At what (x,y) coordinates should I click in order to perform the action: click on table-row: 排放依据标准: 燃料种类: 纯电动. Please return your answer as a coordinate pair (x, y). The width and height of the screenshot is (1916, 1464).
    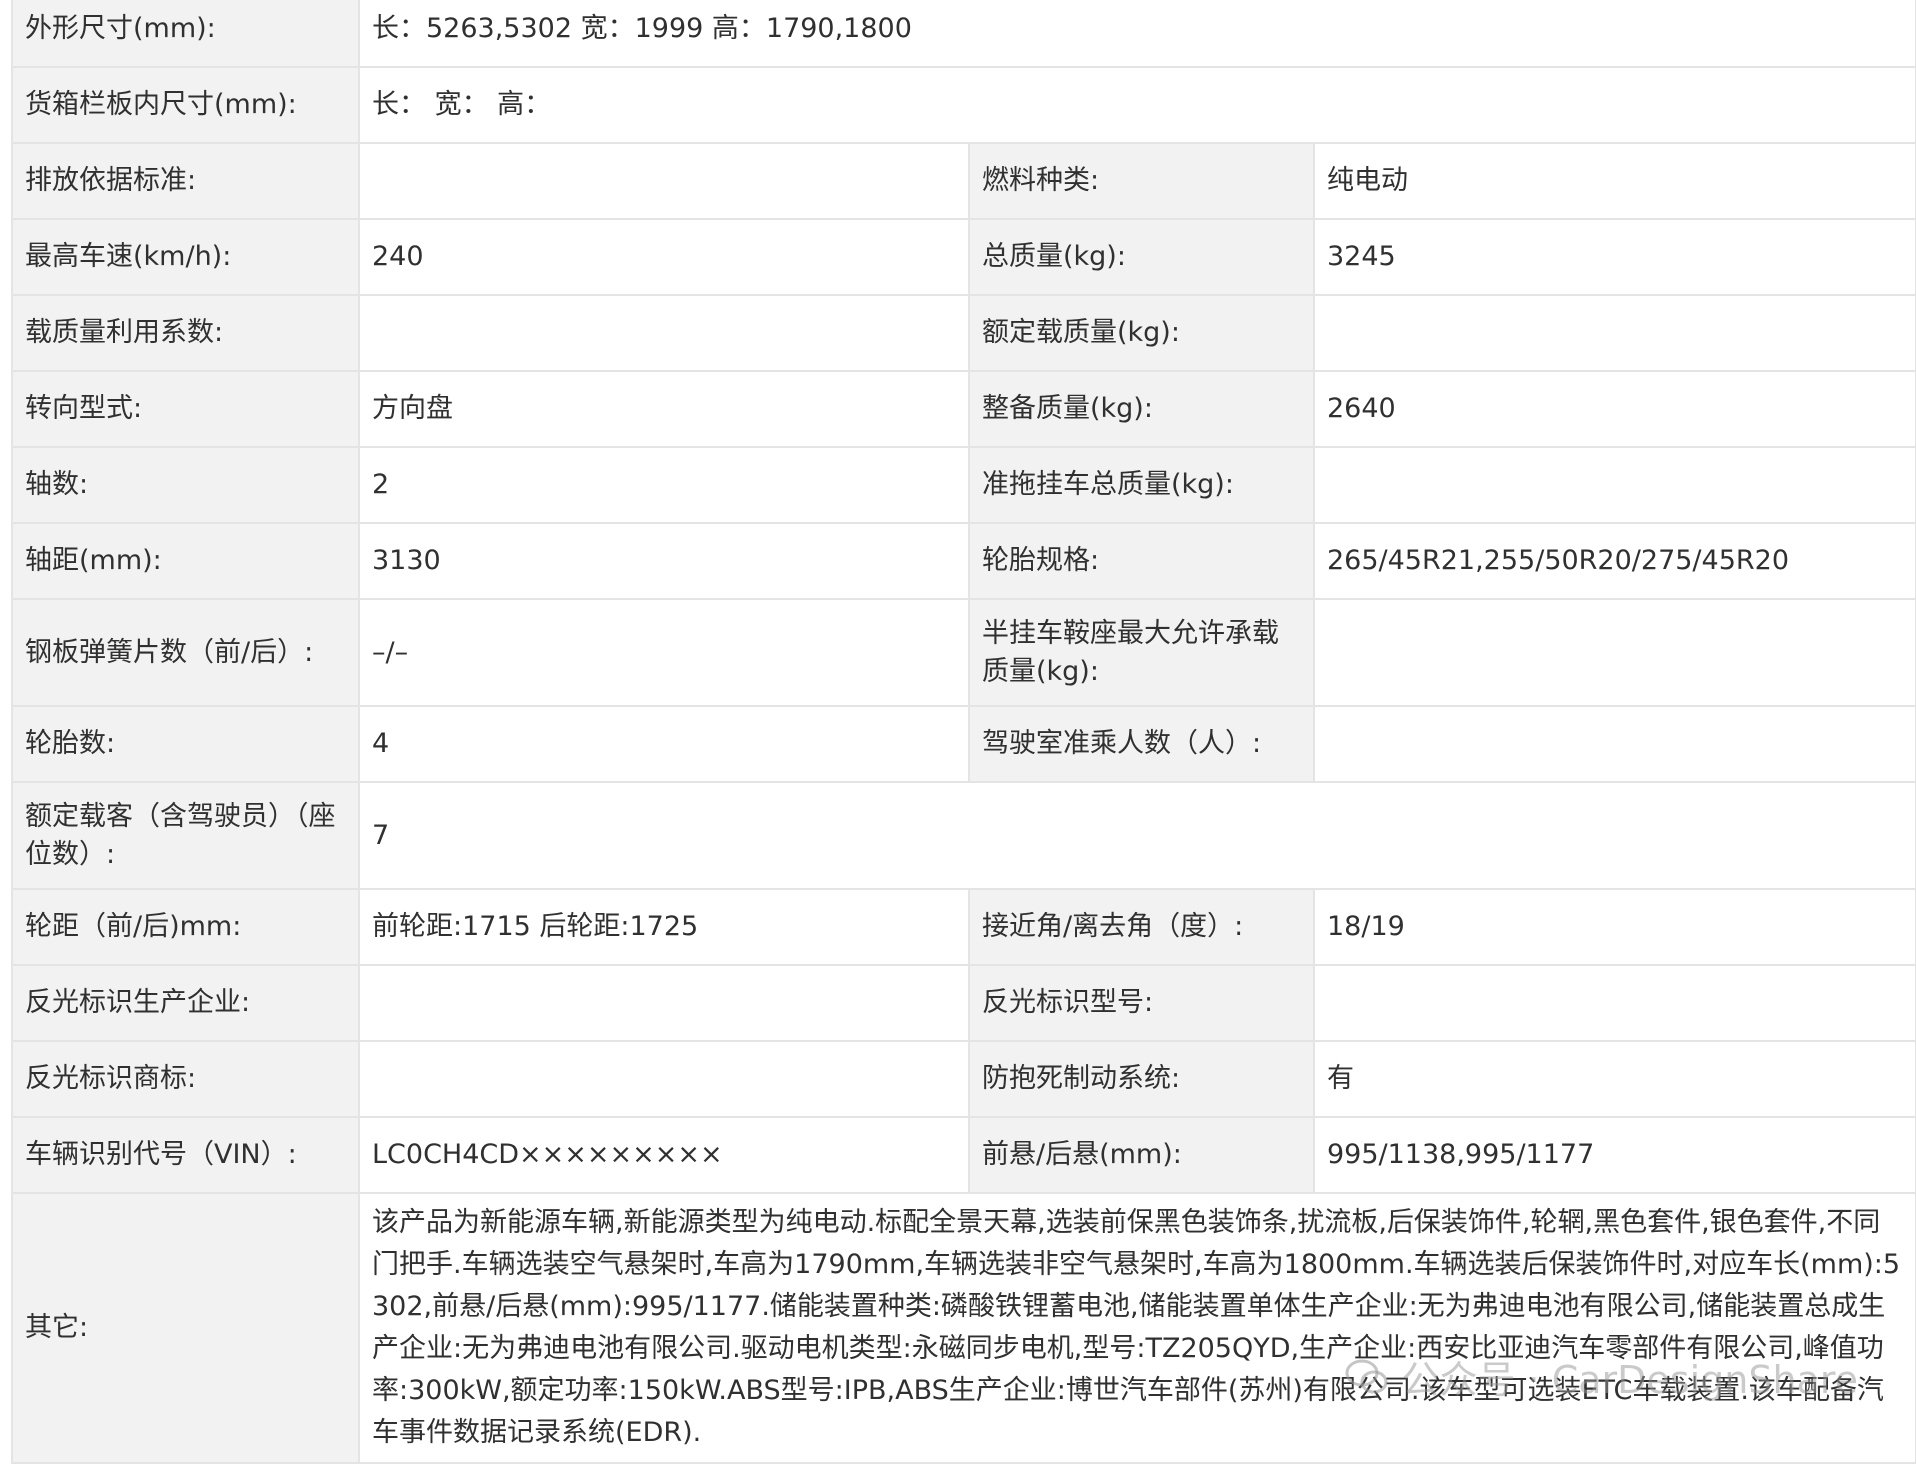
    Looking at the image, I should click on (963, 181).